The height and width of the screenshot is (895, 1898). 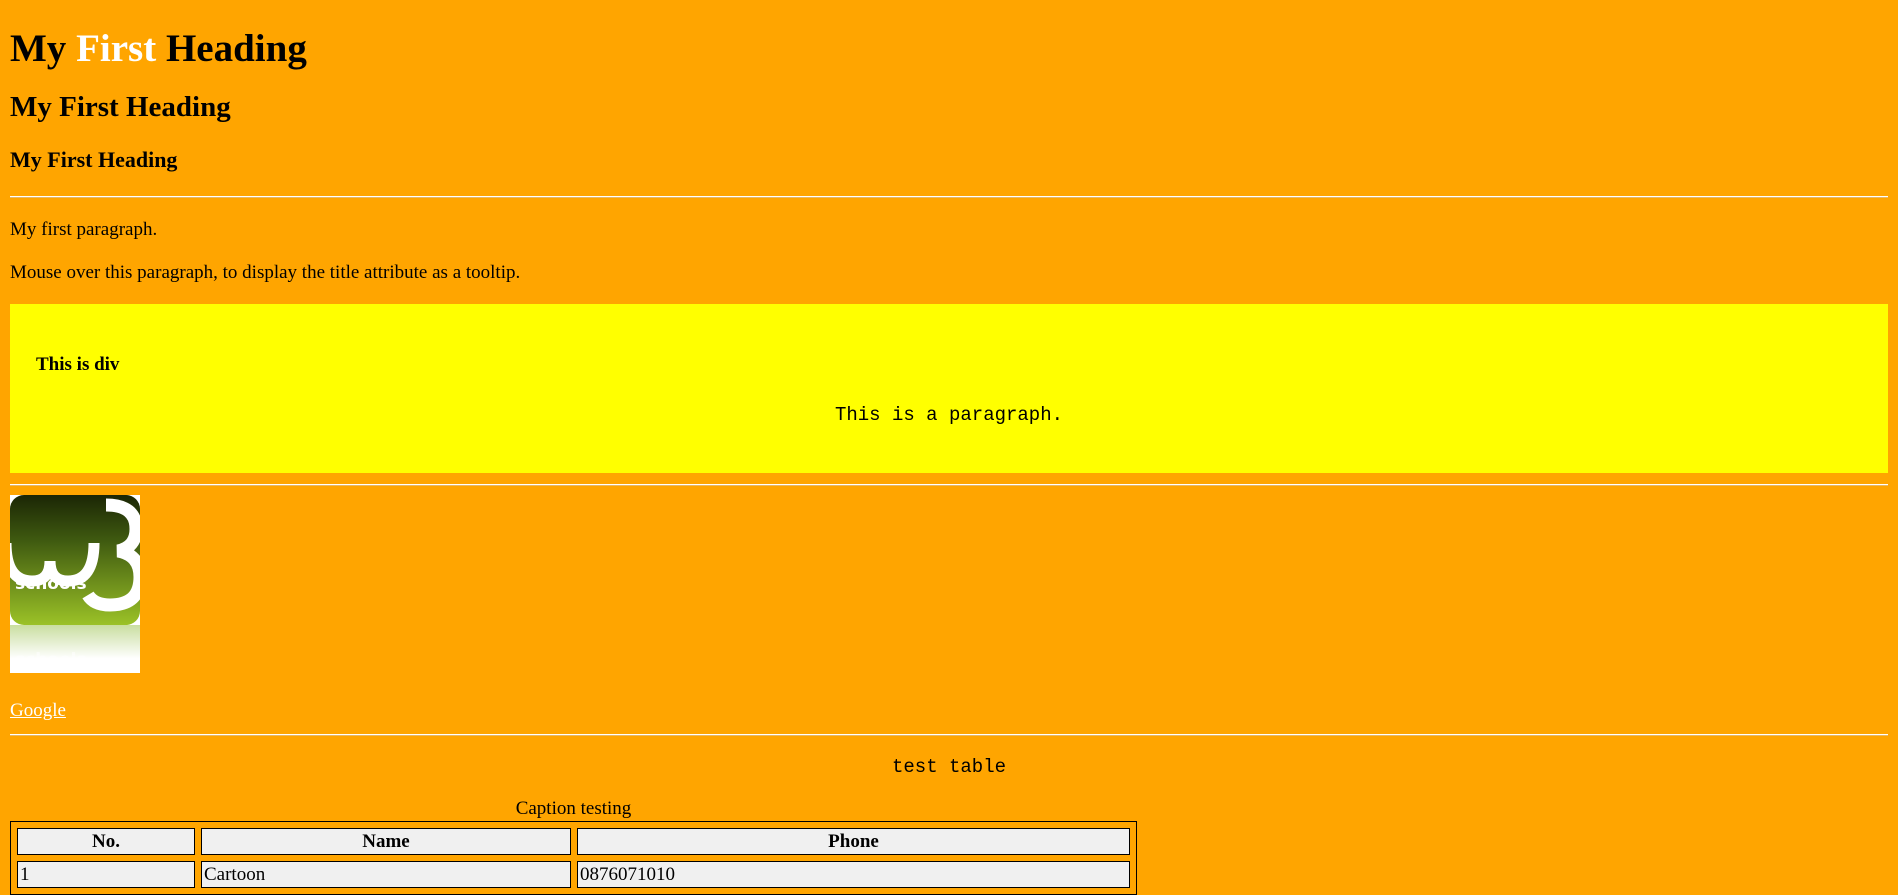 I want to click on main-heading: My First Heading, so click(x=949, y=49).